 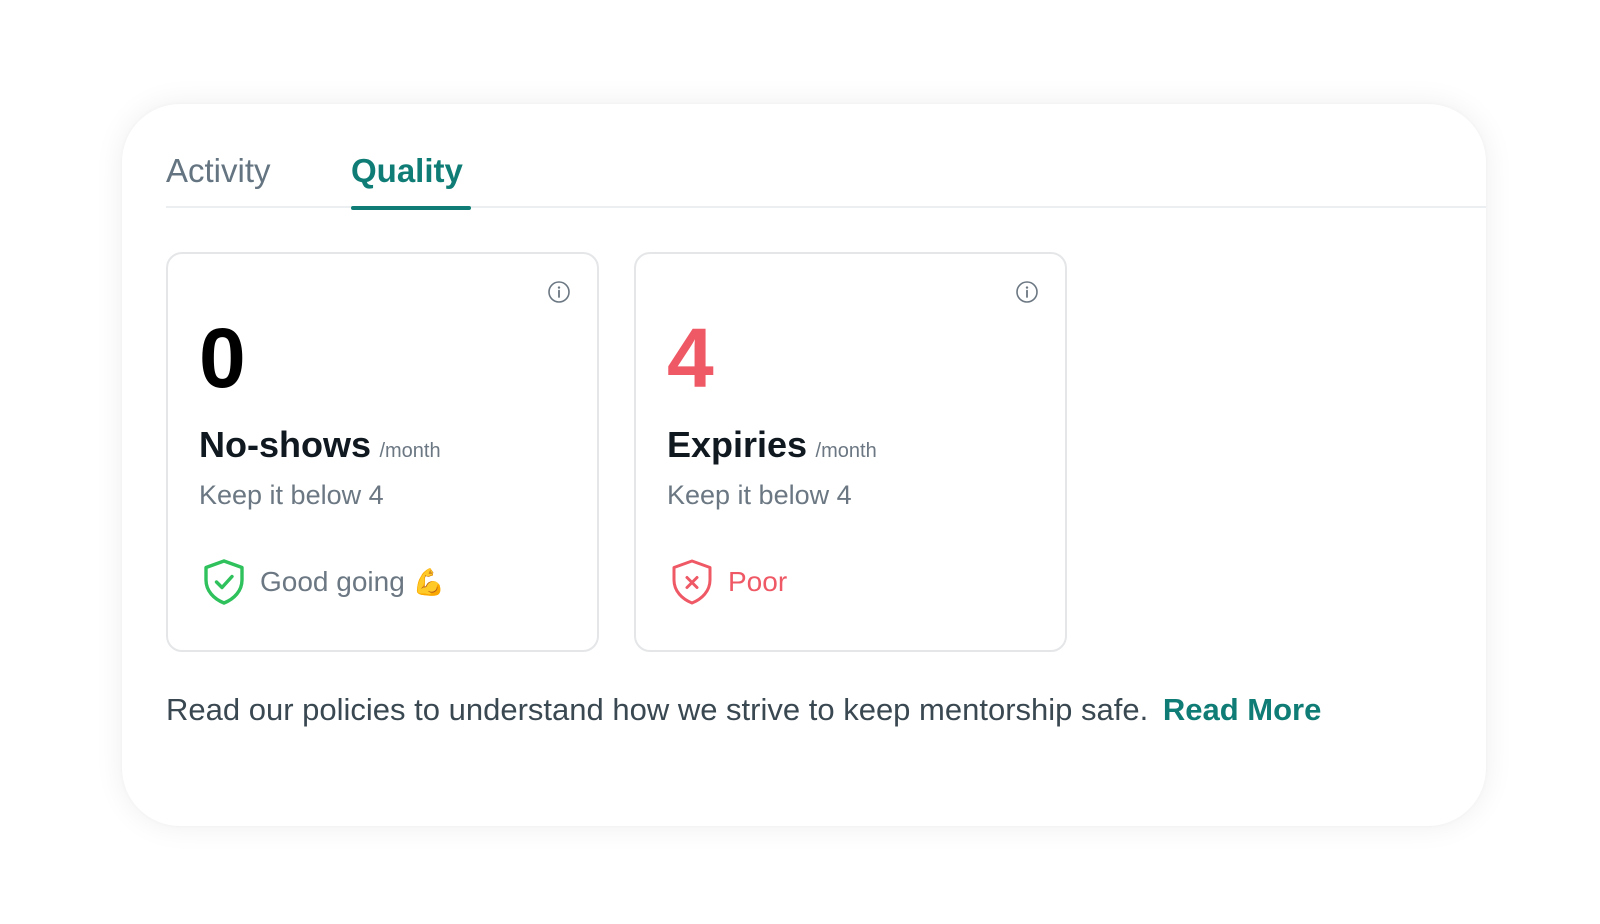 I want to click on expiries-title: Expiries, so click(x=737, y=444).